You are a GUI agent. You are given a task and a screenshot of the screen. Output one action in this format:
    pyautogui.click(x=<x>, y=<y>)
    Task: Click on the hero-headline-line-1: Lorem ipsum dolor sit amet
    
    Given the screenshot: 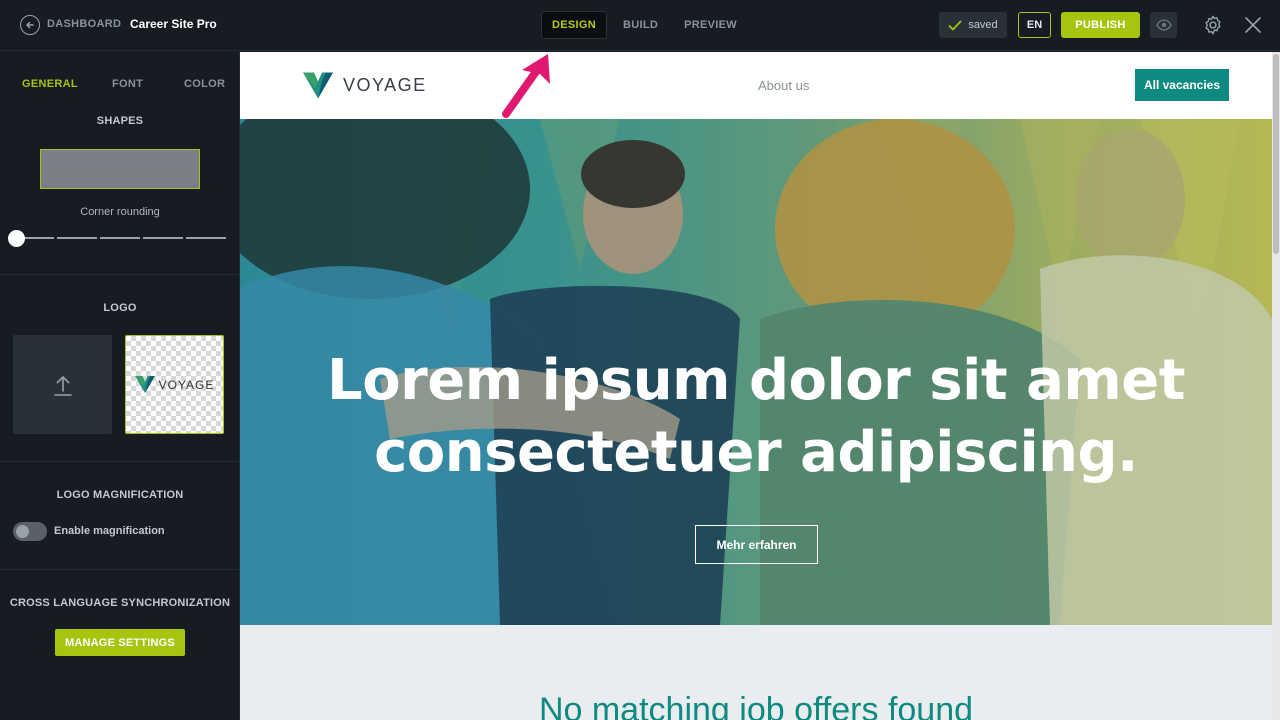 What is the action you would take?
    pyautogui.click(x=756, y=380)
    